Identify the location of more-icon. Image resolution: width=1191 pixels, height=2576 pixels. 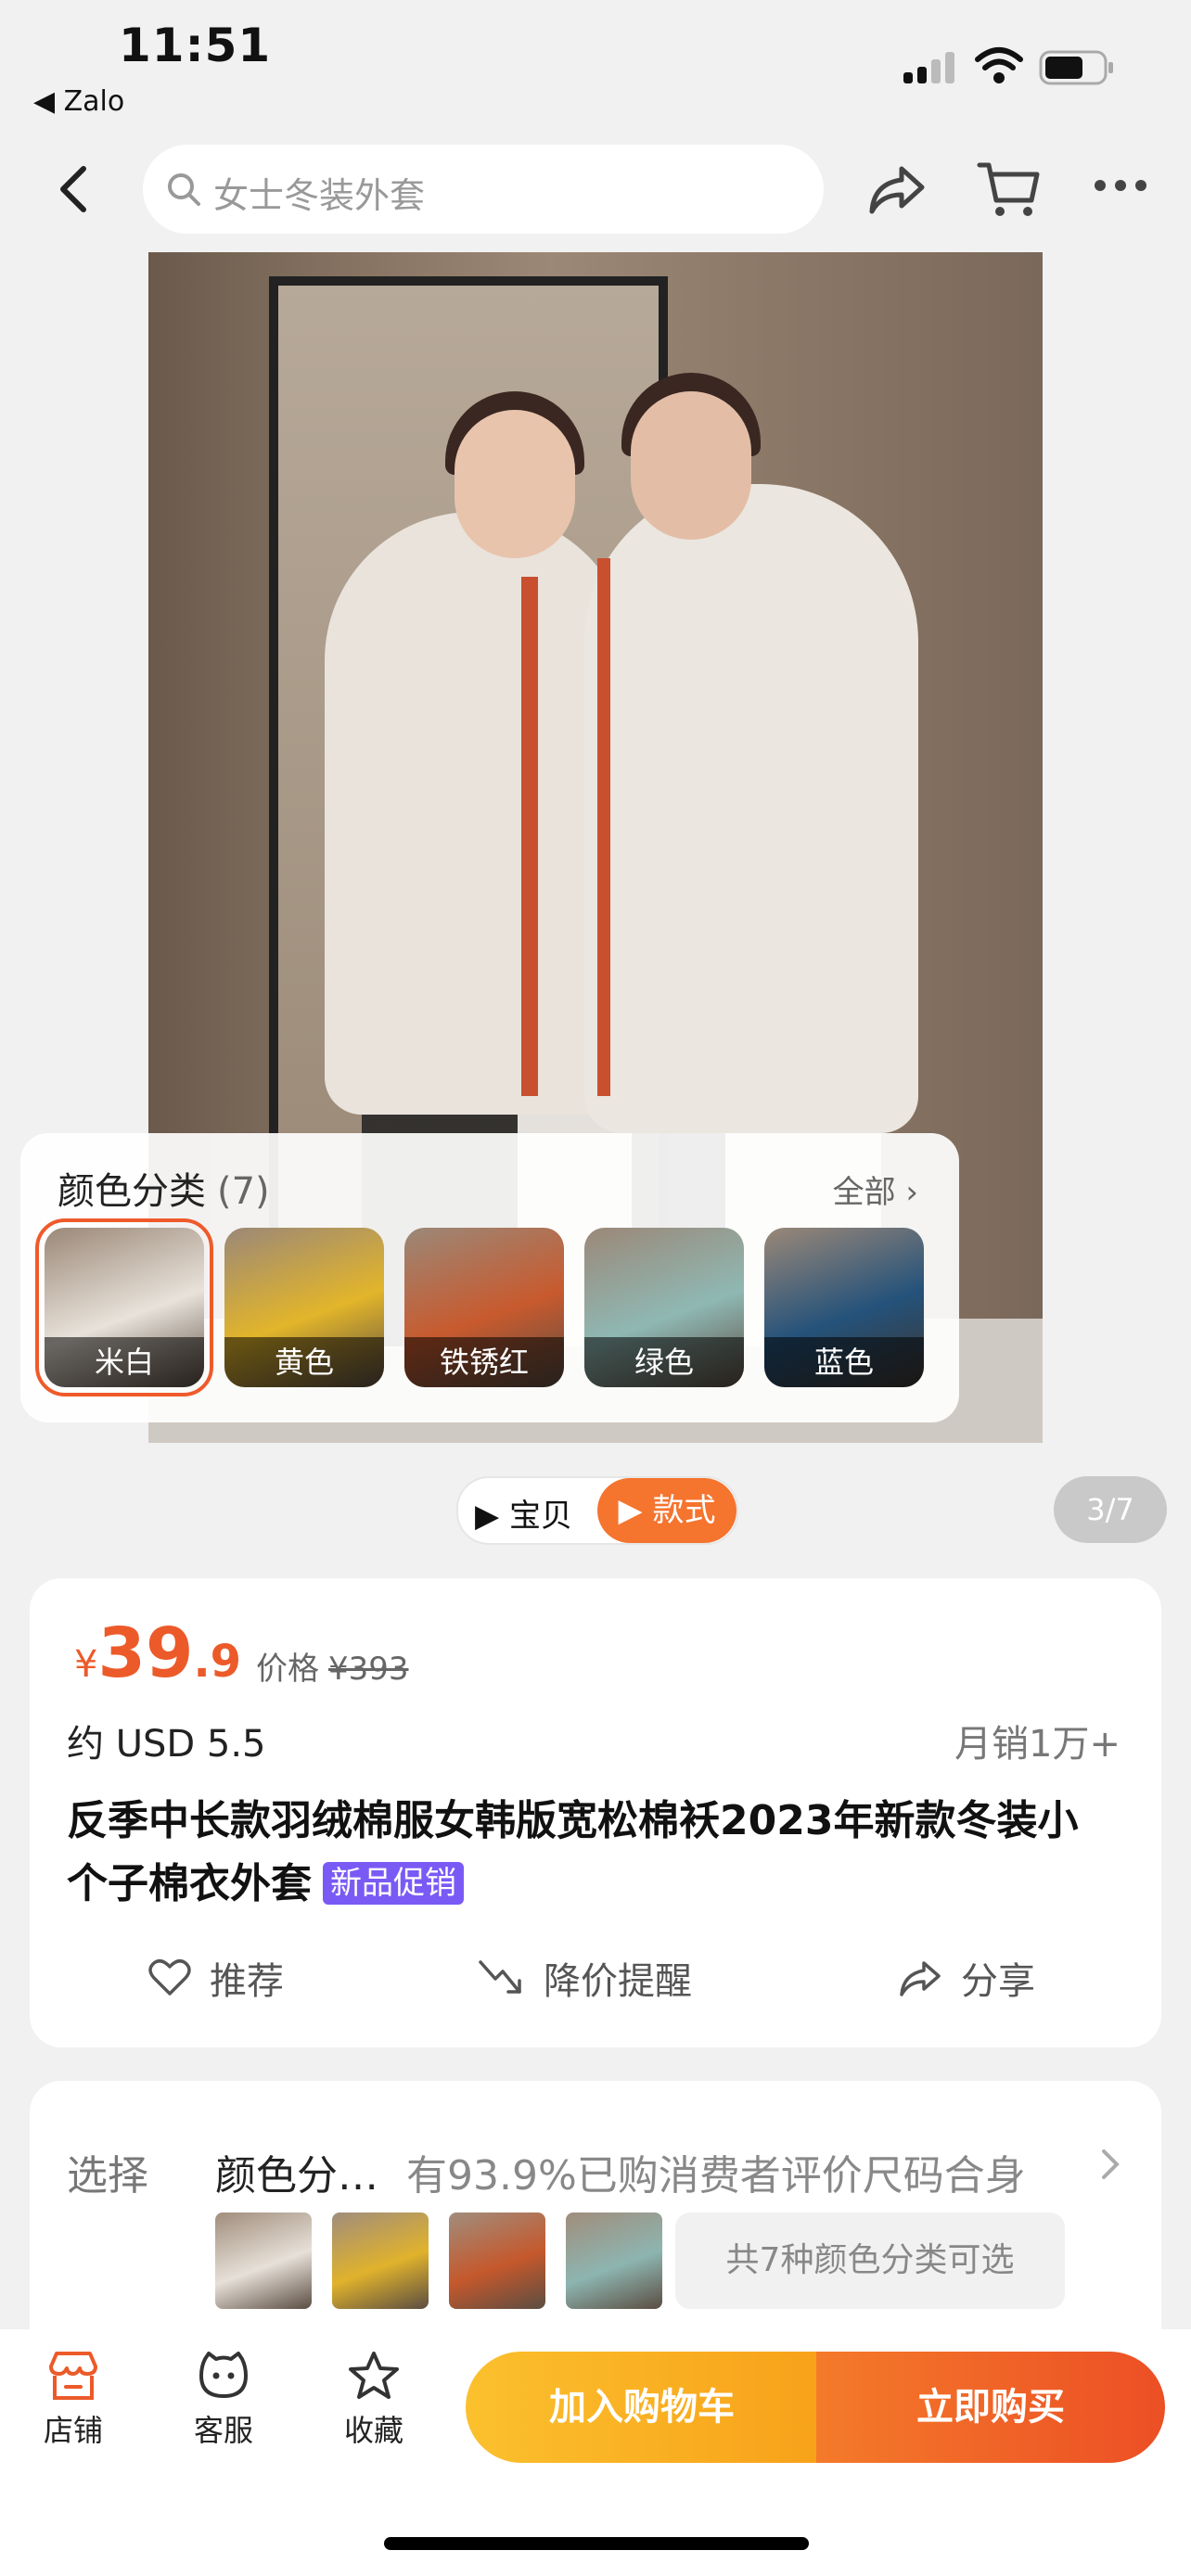
(1121, 186).